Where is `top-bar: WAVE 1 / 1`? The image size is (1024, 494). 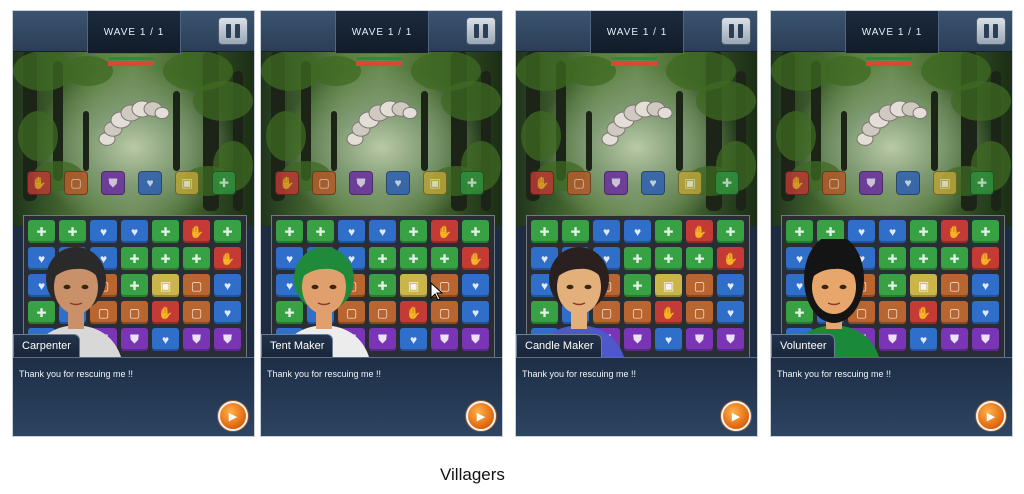
top-bar: WAVE 1 / 1 is located at coordinates (381, 32).